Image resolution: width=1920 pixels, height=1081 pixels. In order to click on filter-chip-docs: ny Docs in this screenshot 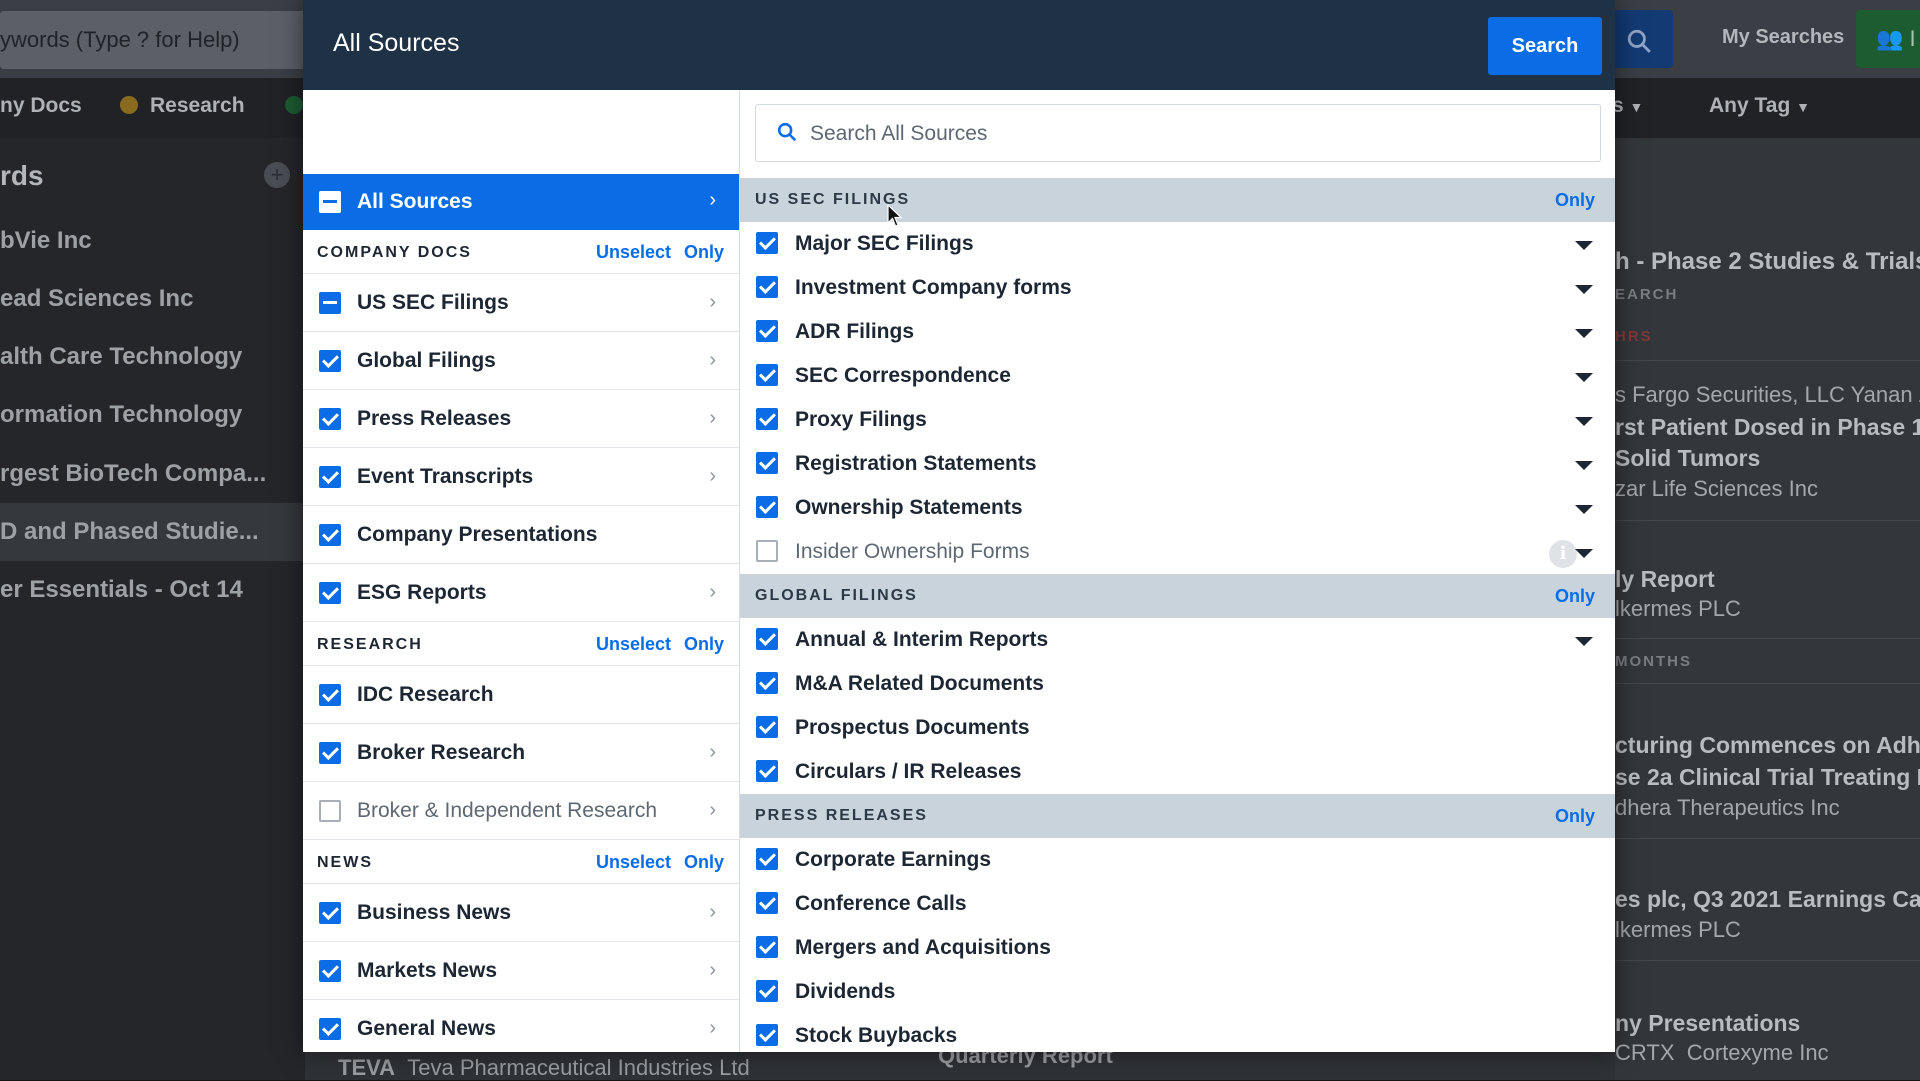, I will do `click(41, 106)`.